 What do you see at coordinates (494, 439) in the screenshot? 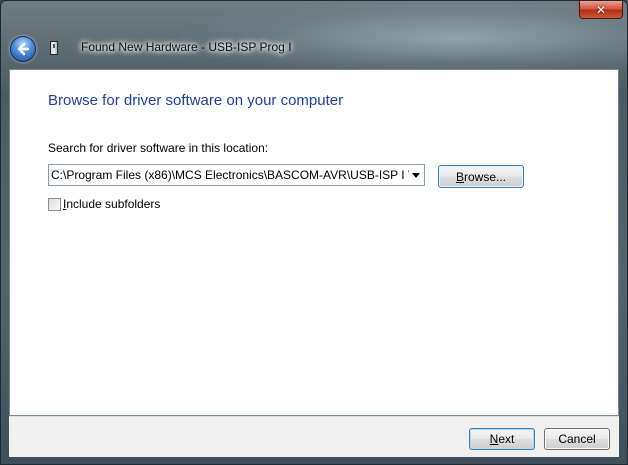
I see `next-accel-key: N` at bounding box center [494, 439].